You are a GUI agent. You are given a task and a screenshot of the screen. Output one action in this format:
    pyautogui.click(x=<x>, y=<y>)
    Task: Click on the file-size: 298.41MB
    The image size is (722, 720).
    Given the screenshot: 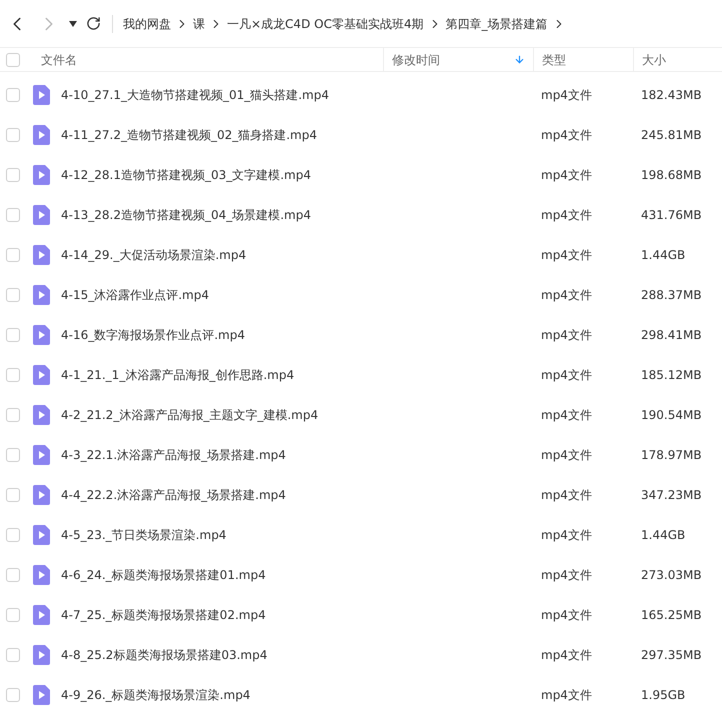 What is the action you would take?
    pyautogui.click(x=671, y=335)
    